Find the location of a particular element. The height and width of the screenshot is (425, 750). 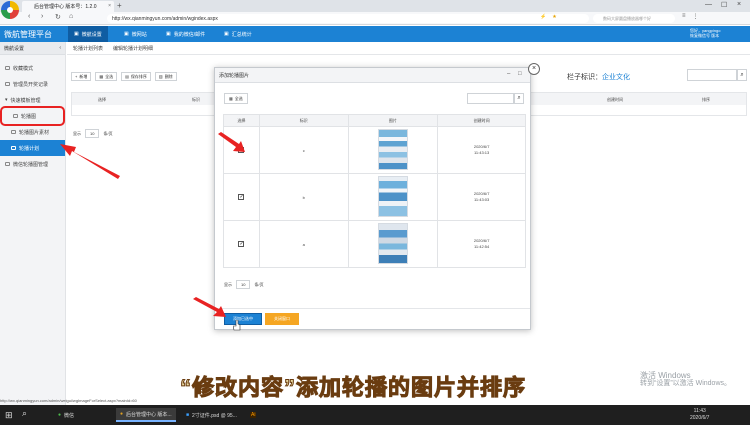

sidebar-item-collect: 收藏模式 is located at coordinates (32, 68).